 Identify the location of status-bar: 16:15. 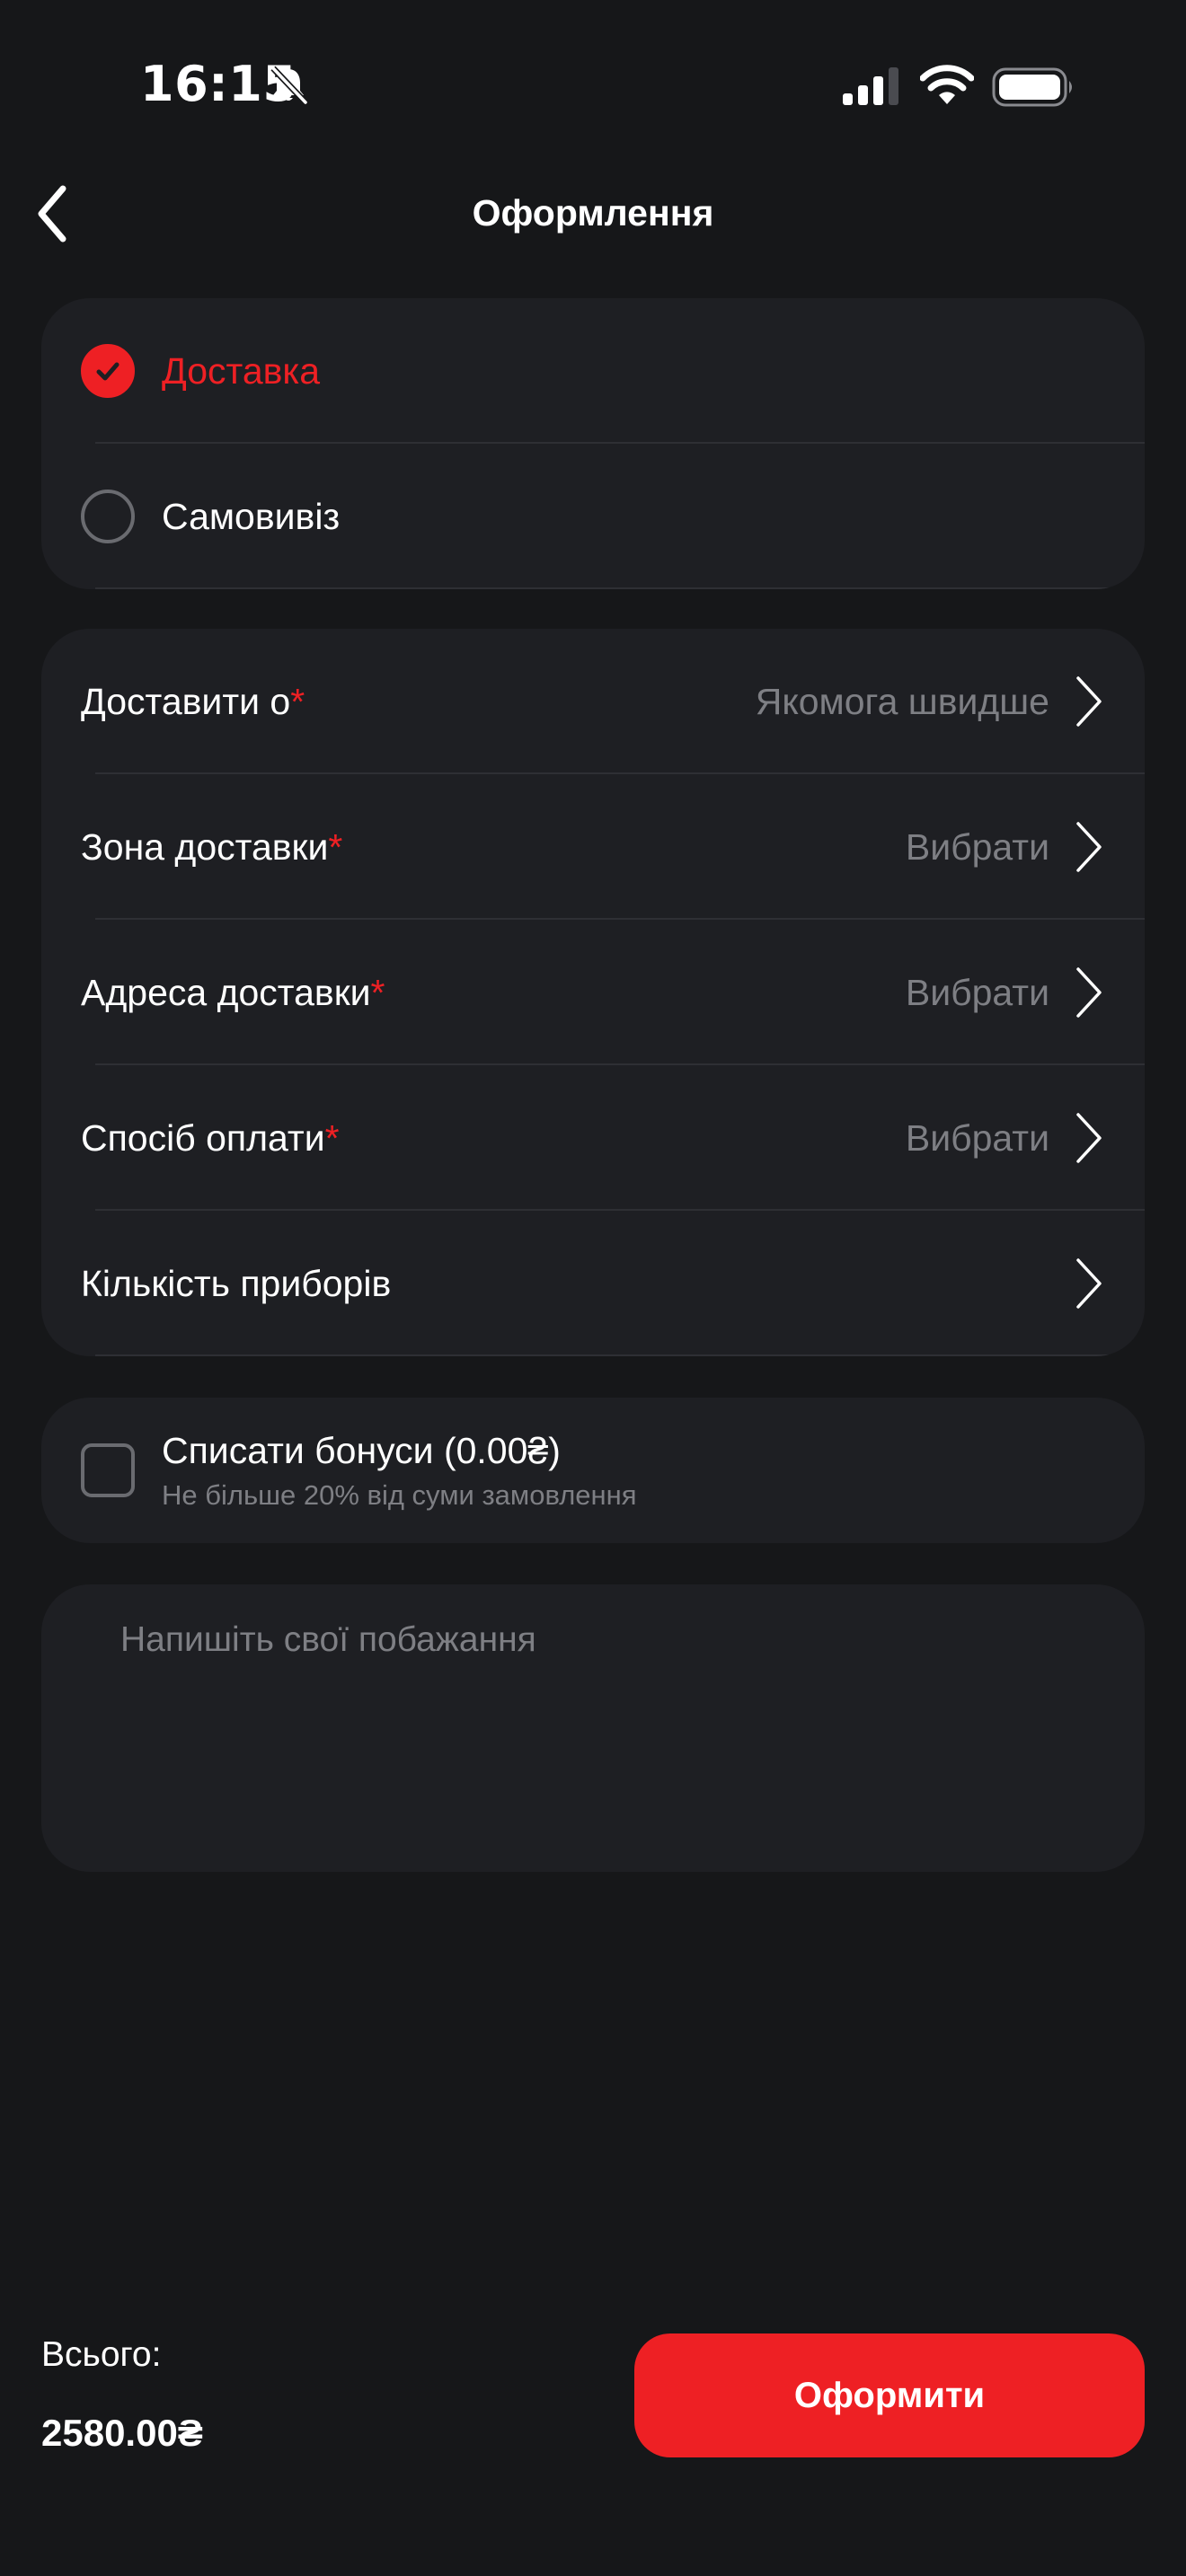
(593, 85).